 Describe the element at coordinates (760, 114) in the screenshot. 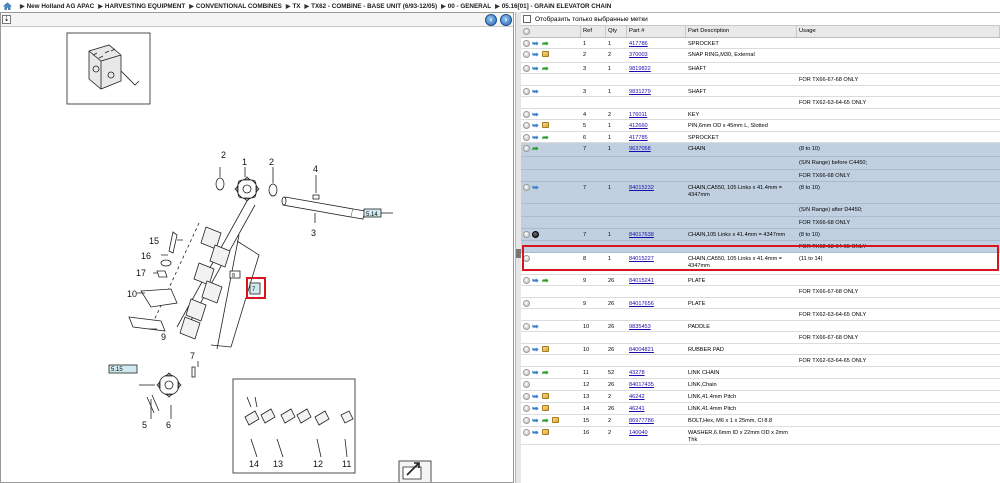

I see `table-row: ➥ 4 2 176011 KEY` at that location.